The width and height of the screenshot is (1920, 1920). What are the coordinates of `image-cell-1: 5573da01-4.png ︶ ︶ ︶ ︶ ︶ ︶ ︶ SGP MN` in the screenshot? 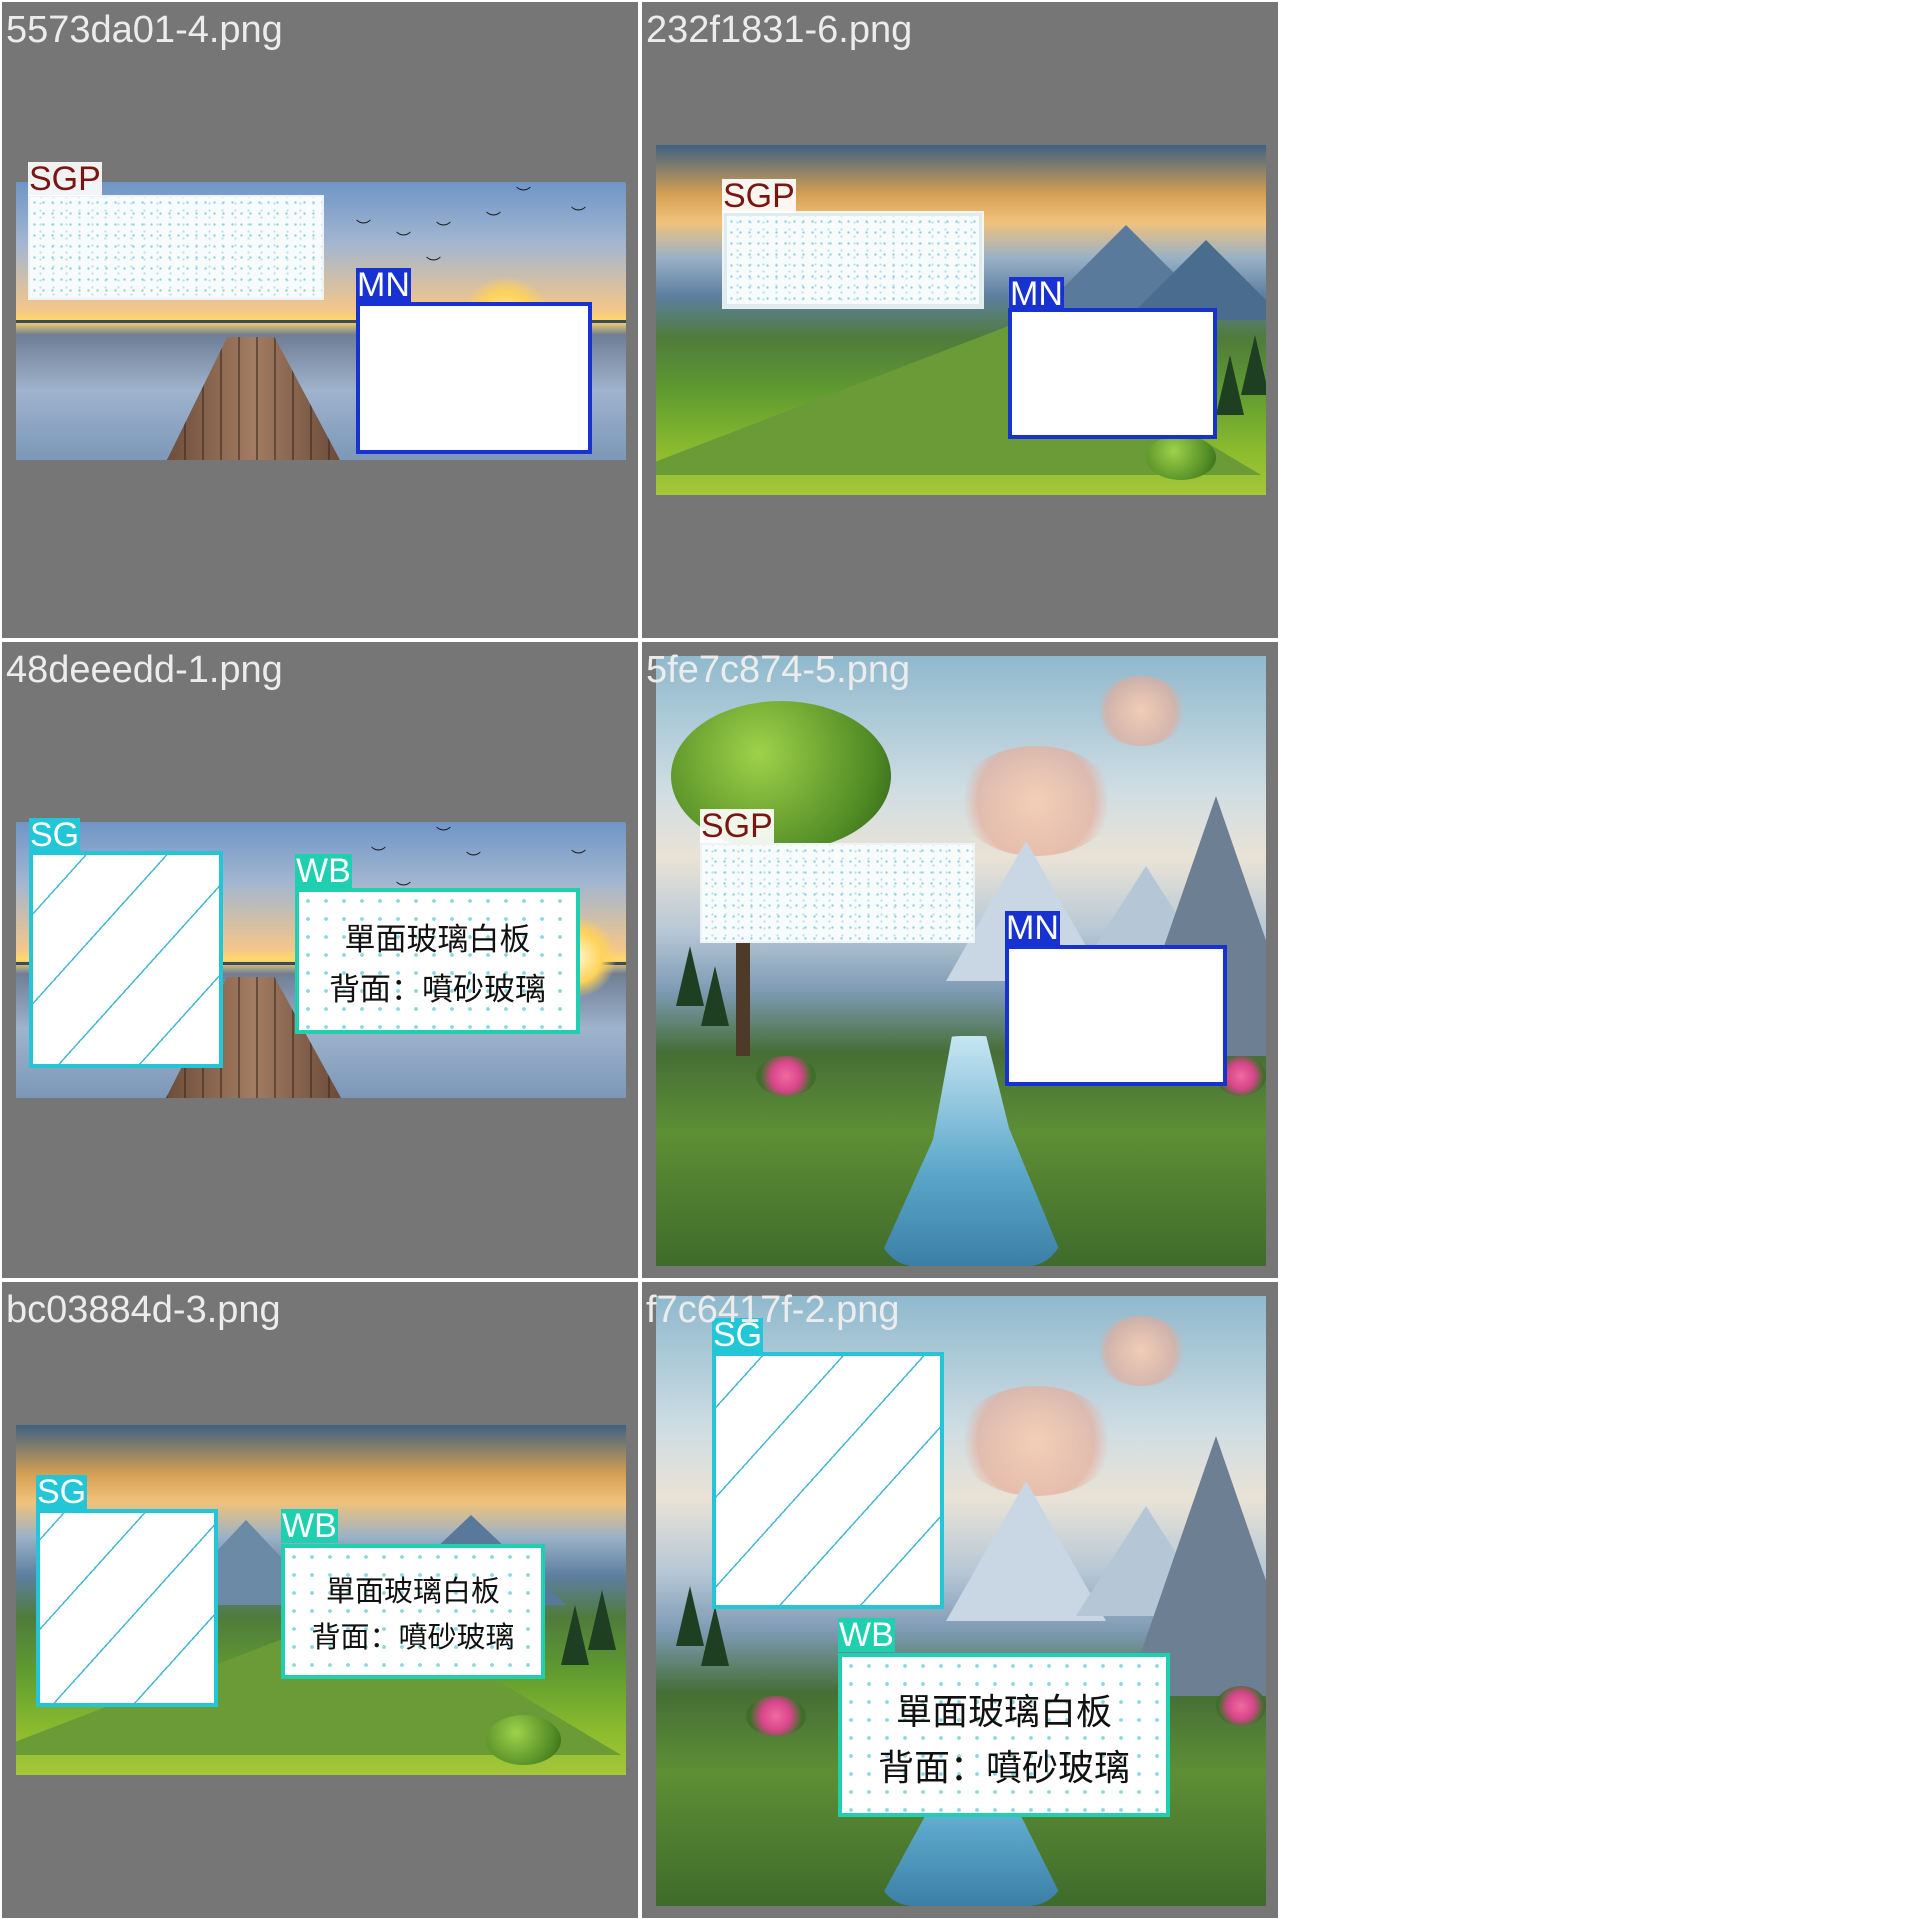 It's located at (320, 320).